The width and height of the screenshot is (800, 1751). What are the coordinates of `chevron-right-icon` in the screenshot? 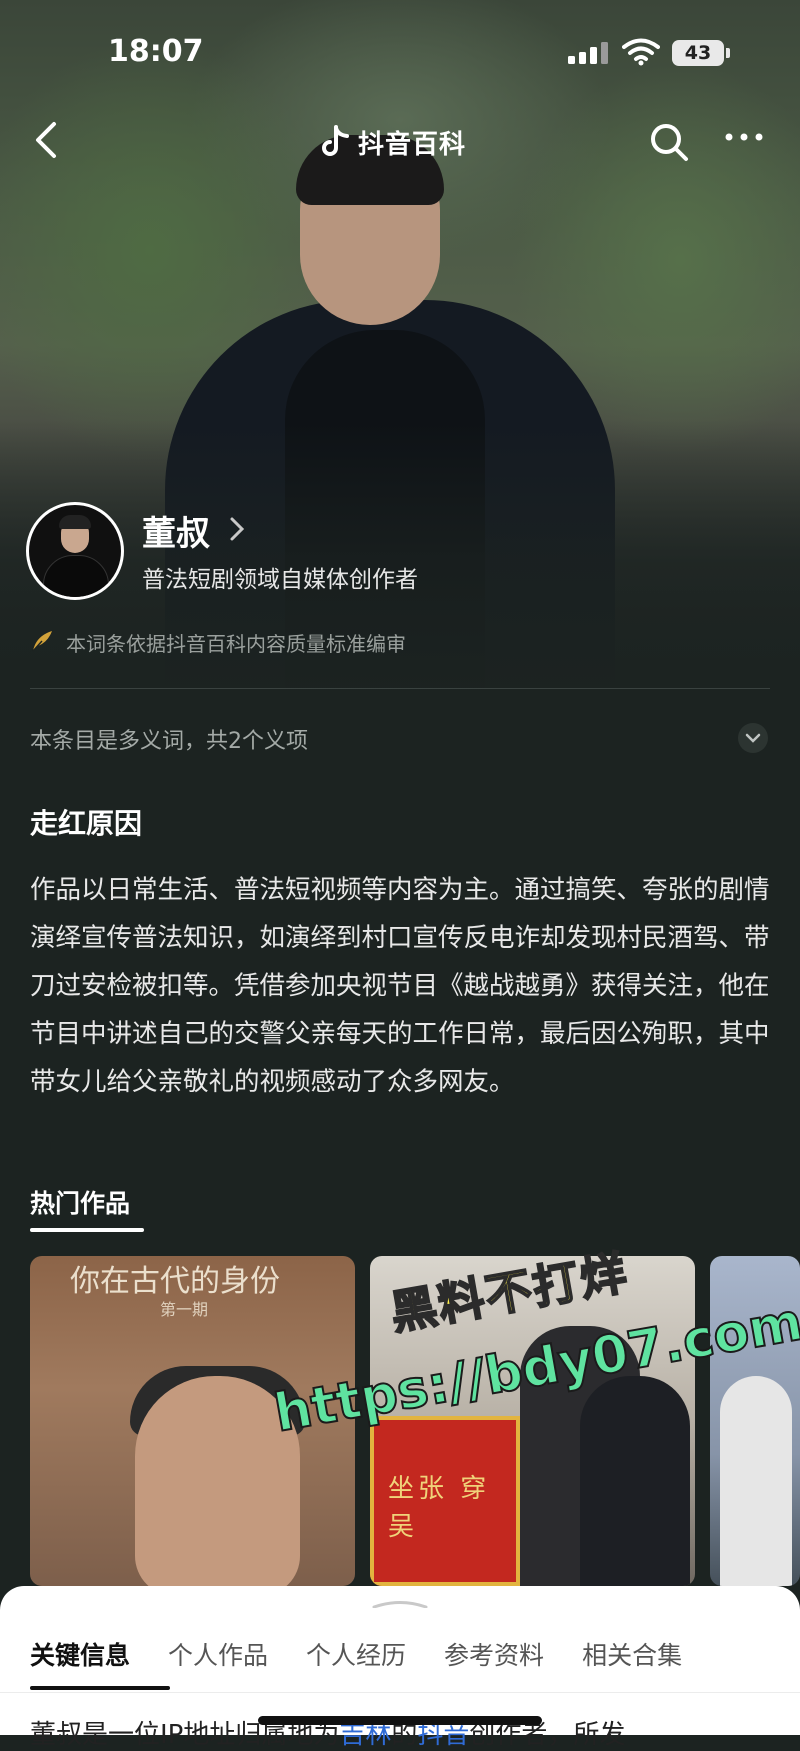 It's located at (237, 529).